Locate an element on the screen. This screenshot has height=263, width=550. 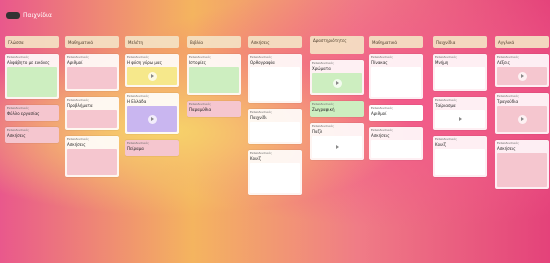
post-title: Μνήμη is located at coordinates (442, 62).